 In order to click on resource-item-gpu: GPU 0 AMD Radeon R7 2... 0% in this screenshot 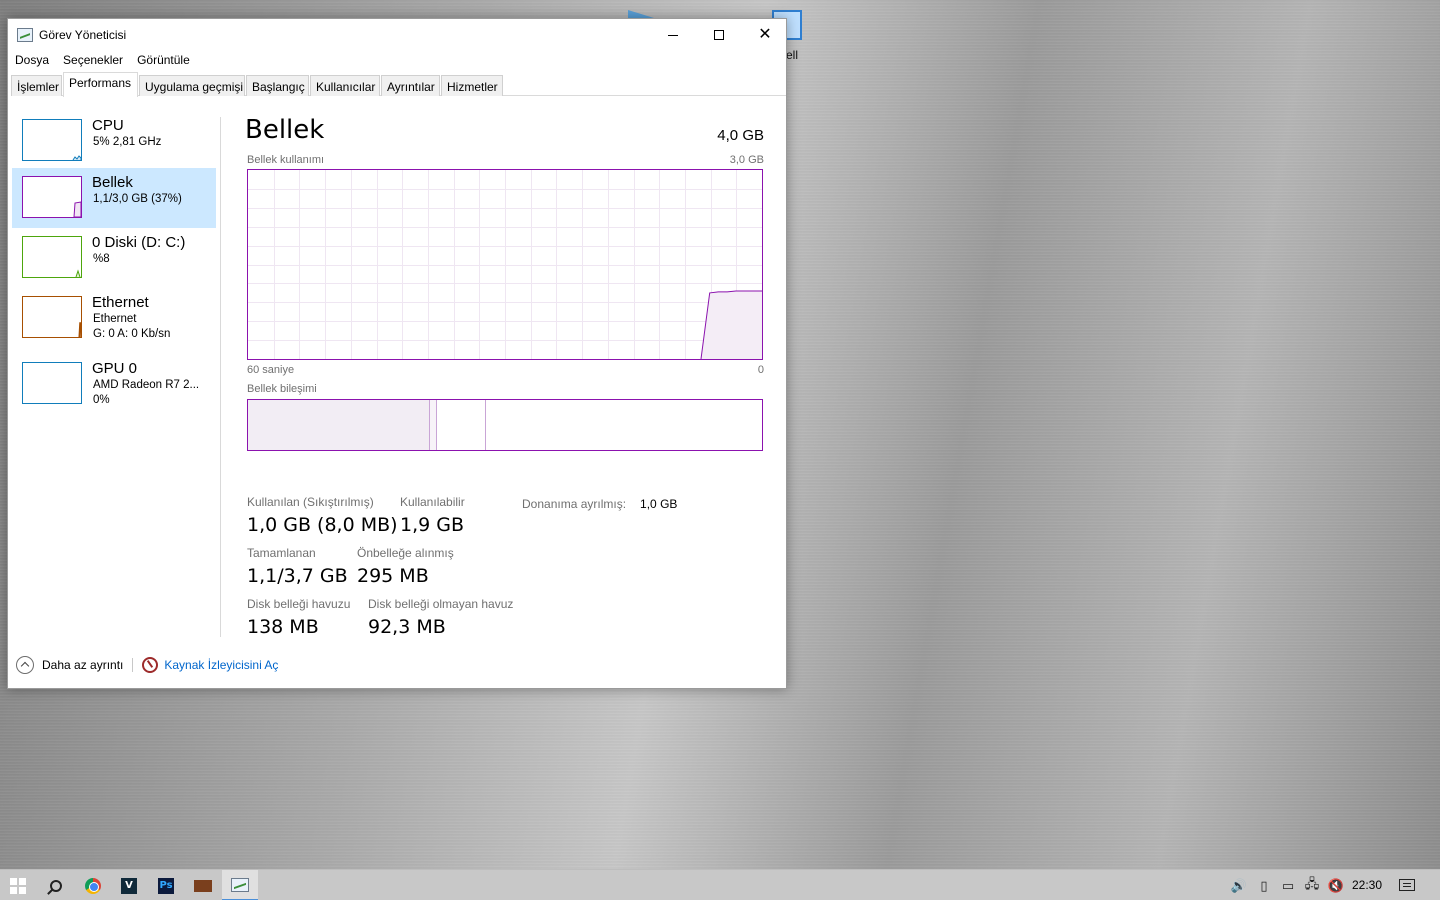, I will do `click(114, 384)`.